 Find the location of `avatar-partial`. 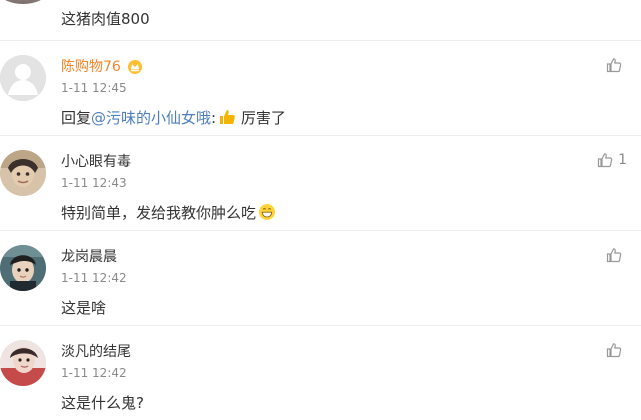

avatar-partial is located at coordinates (23, 2).